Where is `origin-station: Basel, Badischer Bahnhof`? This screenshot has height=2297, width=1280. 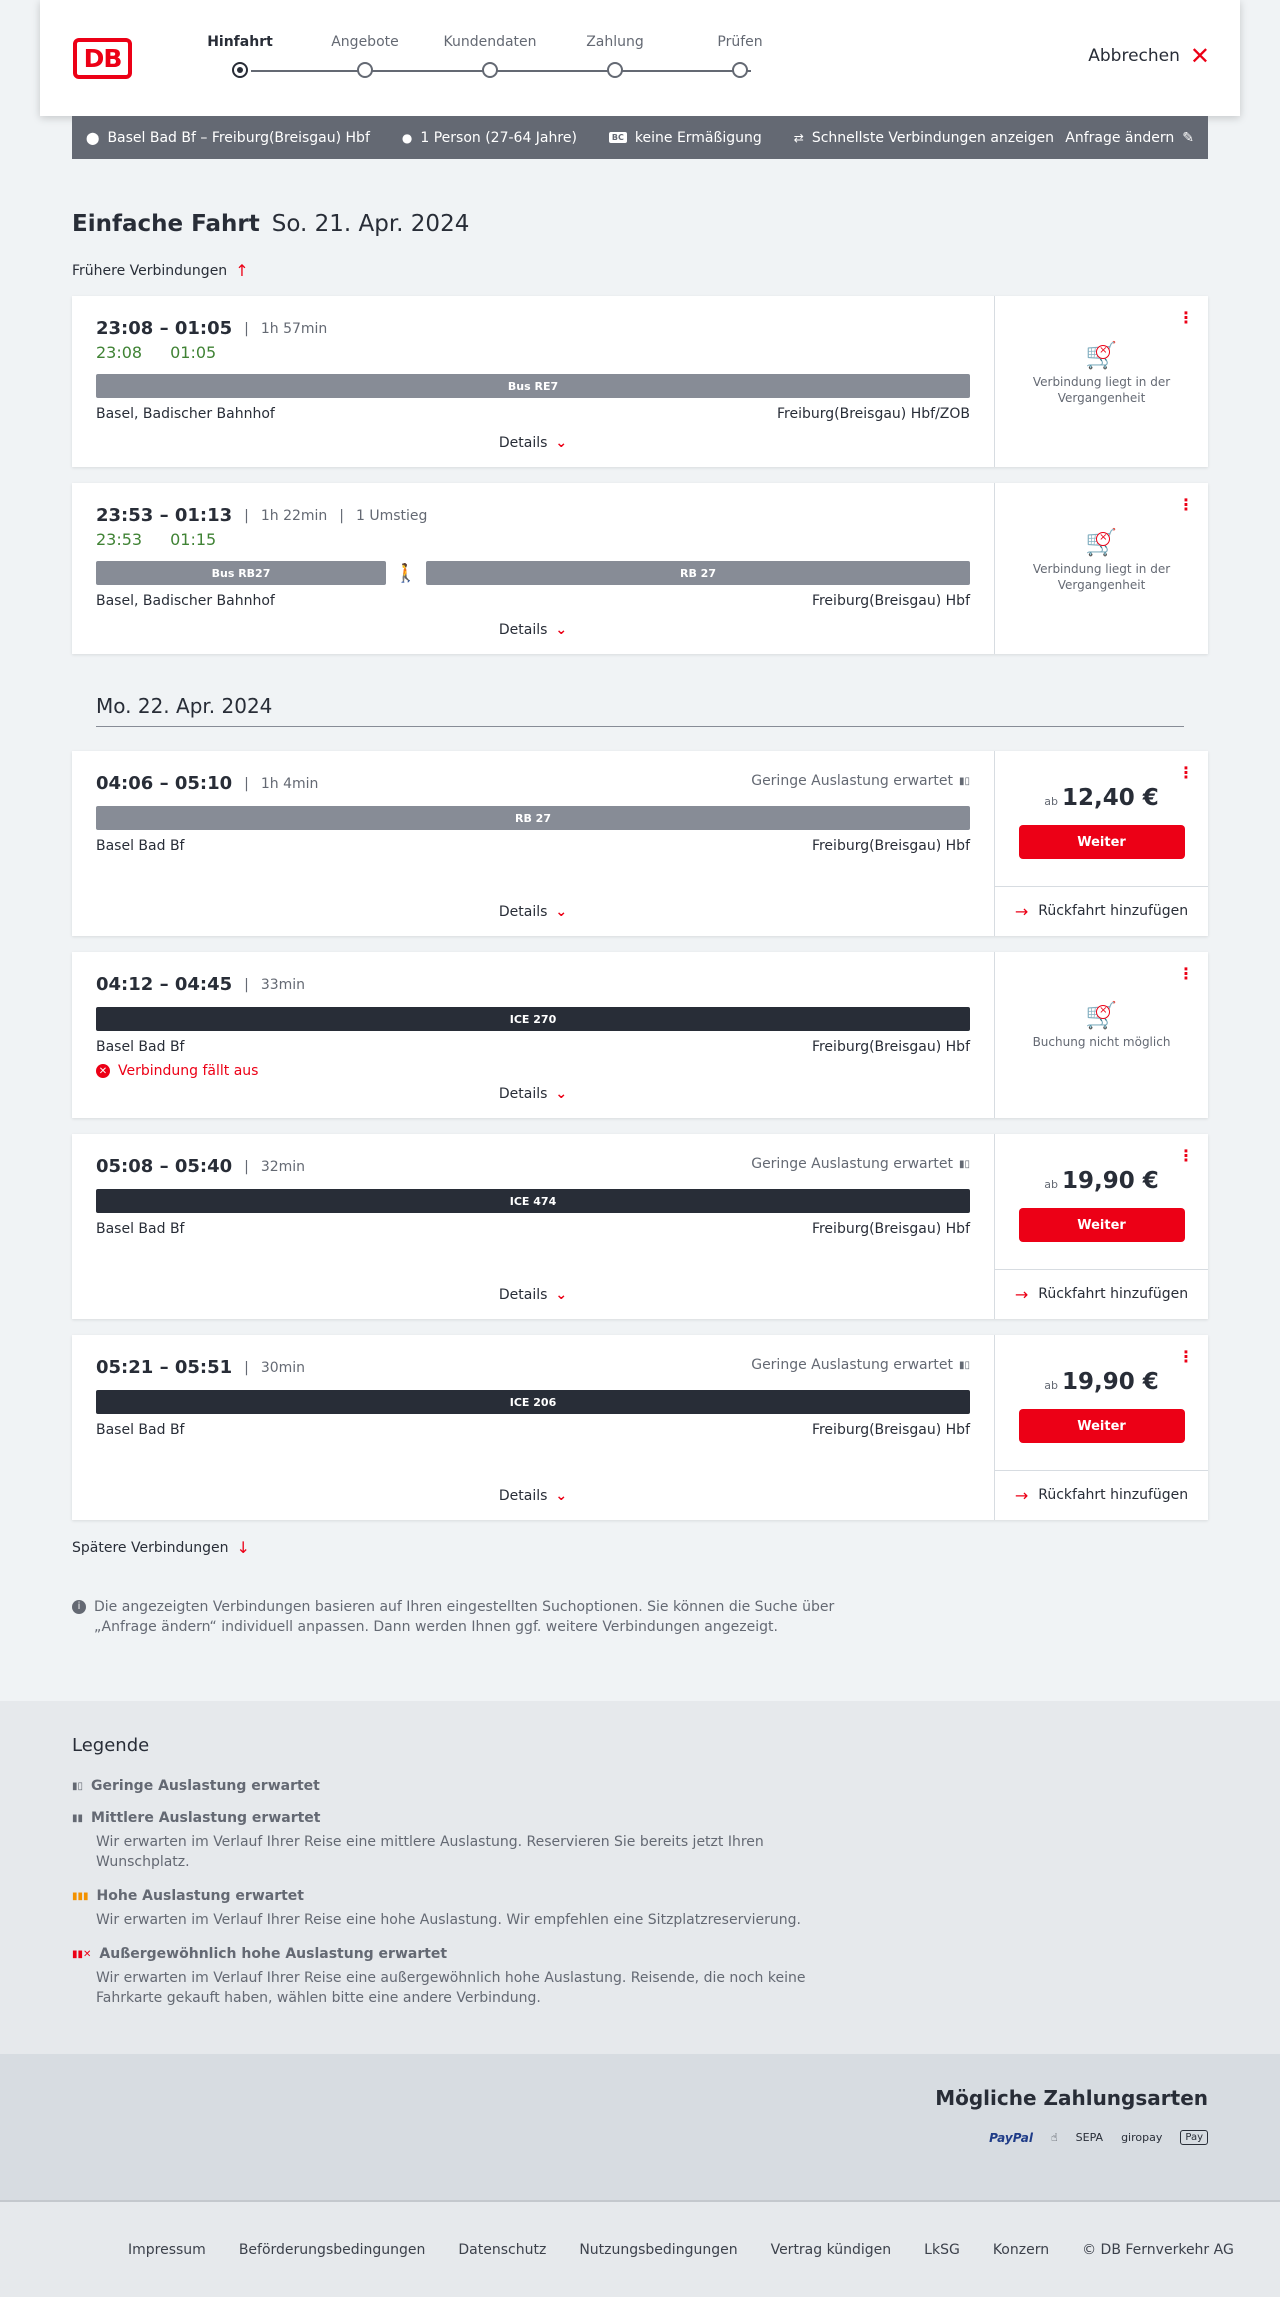 origin-station: Basel, Badischer Bahnhof is located at coordinates (185, 414).